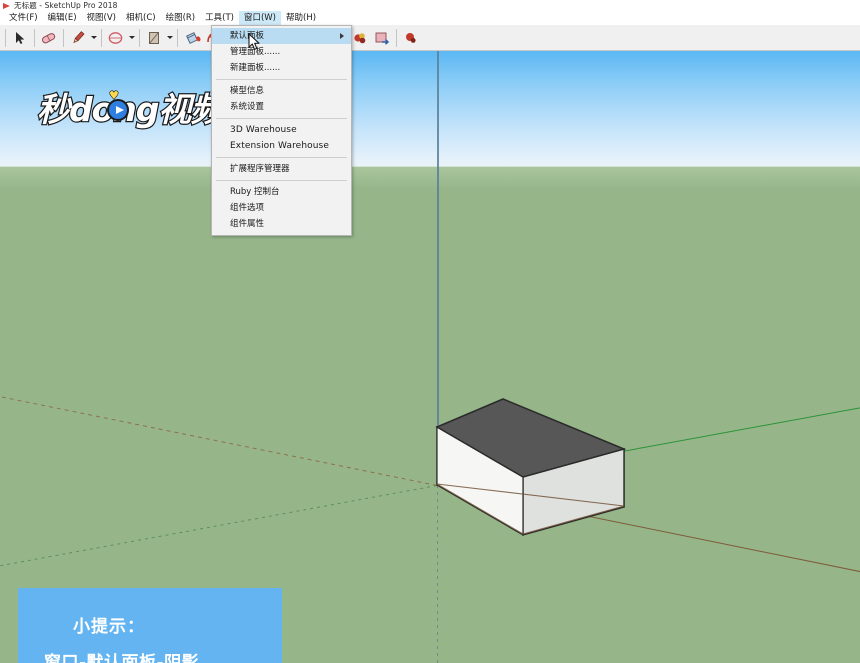 This screenshot has height=663, width=860. I want to click on menu-edit: 编辑(E), so click(62, 18).